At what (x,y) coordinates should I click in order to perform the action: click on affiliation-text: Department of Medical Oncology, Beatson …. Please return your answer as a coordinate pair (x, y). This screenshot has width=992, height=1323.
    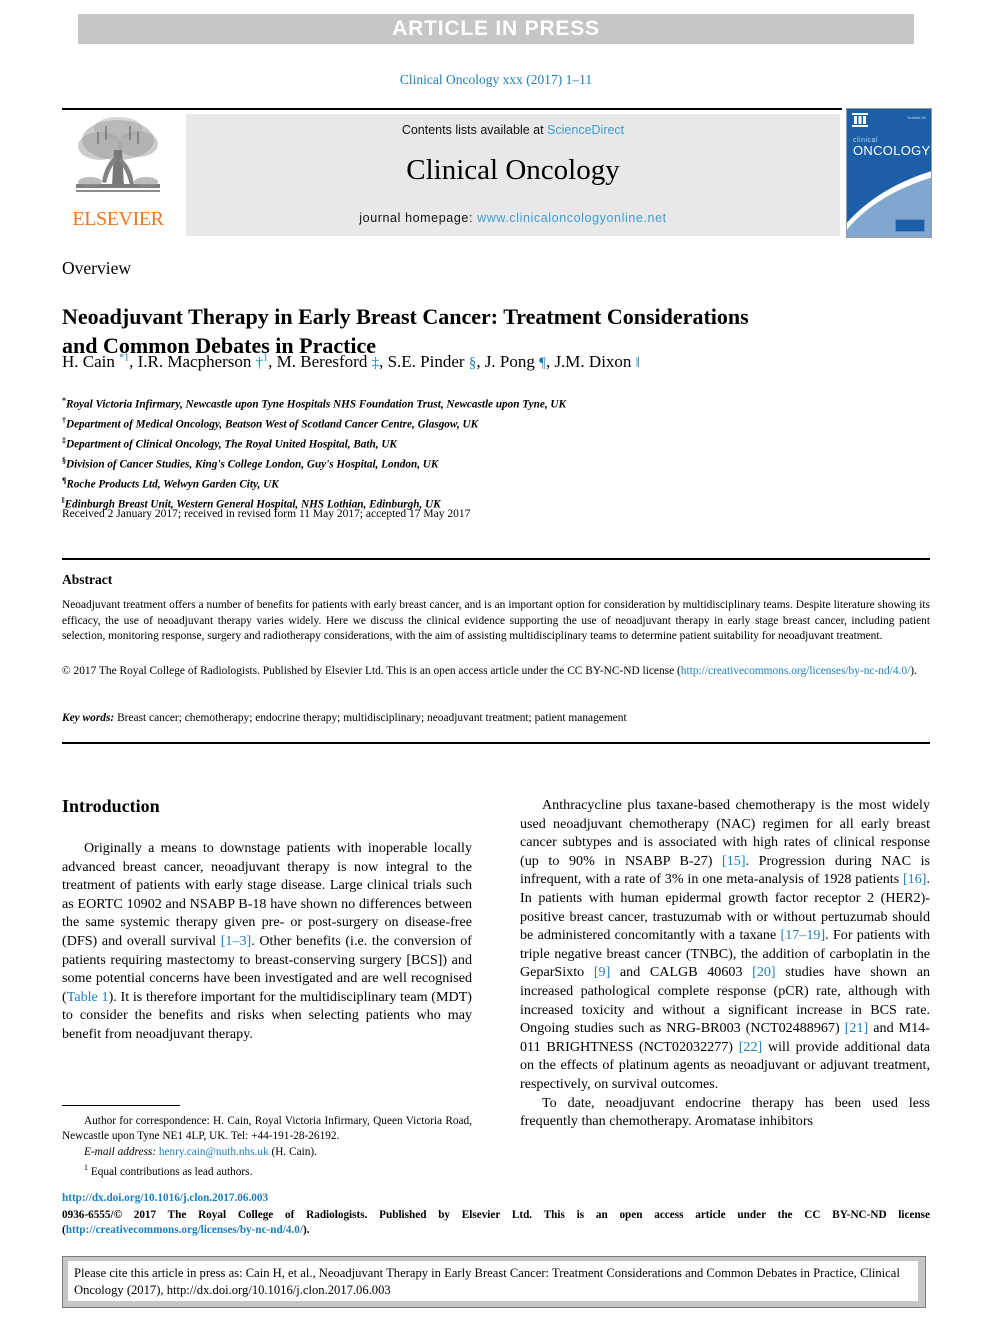
    Looking at the image, I should click on (272, 424).